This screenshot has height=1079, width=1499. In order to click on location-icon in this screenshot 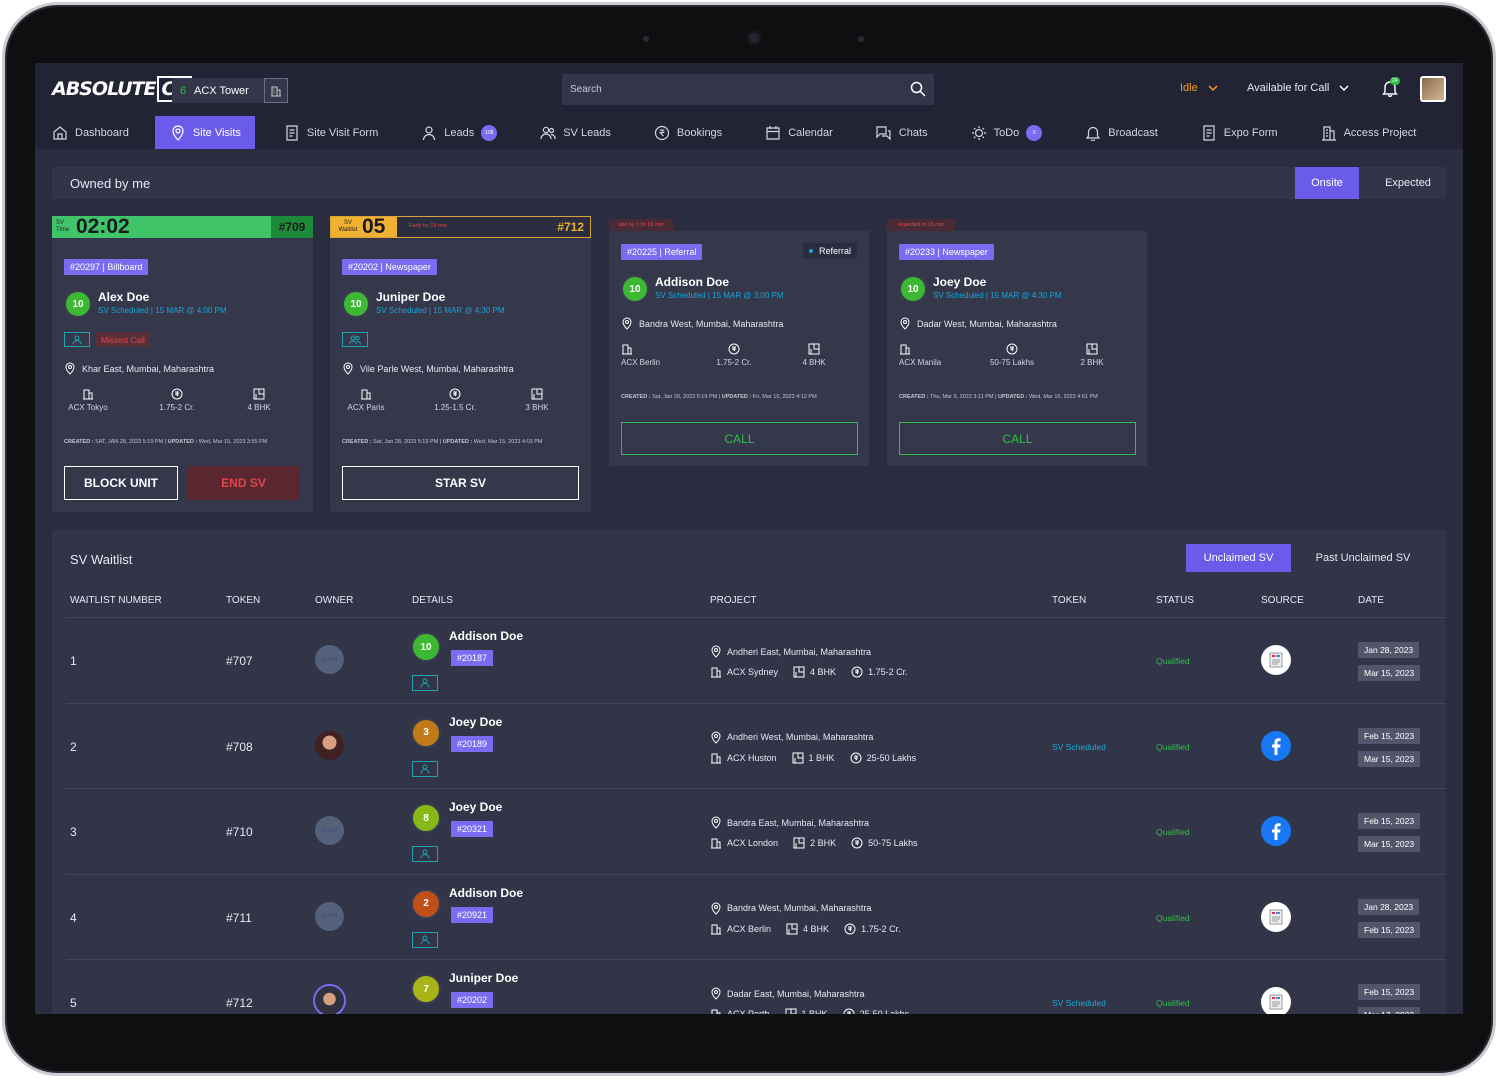, I will do `click(716, 651)`.